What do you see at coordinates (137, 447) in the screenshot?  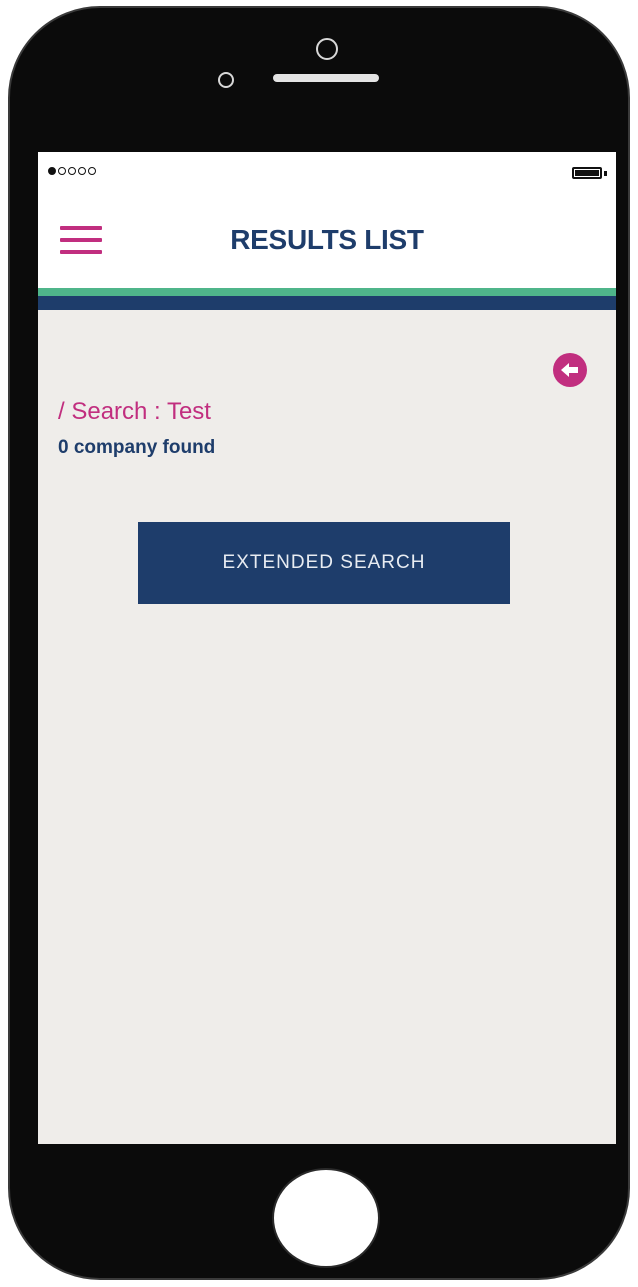 I see `result-count: 0 company found` at bounding box center [137, 447].